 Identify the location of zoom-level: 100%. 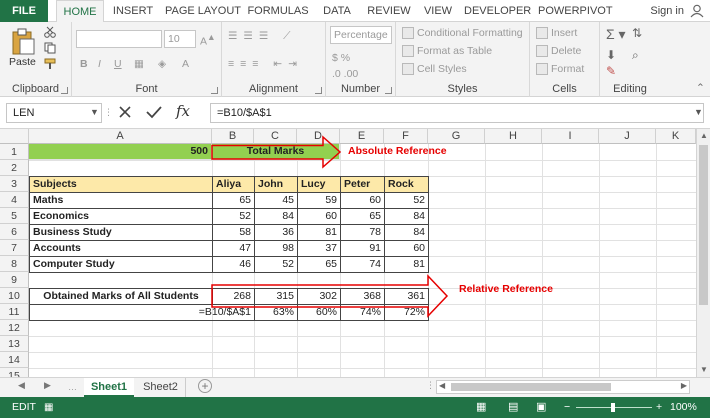
(683, 407).